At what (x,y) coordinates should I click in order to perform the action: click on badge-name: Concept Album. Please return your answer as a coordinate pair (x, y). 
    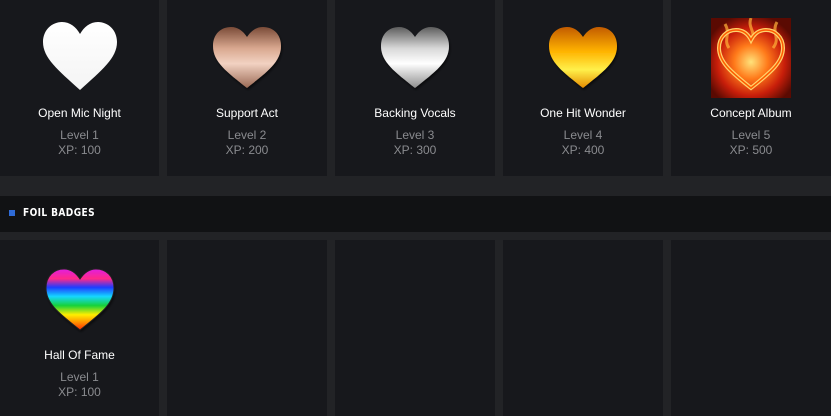
    Looking at the image, I should click on (751, 113).